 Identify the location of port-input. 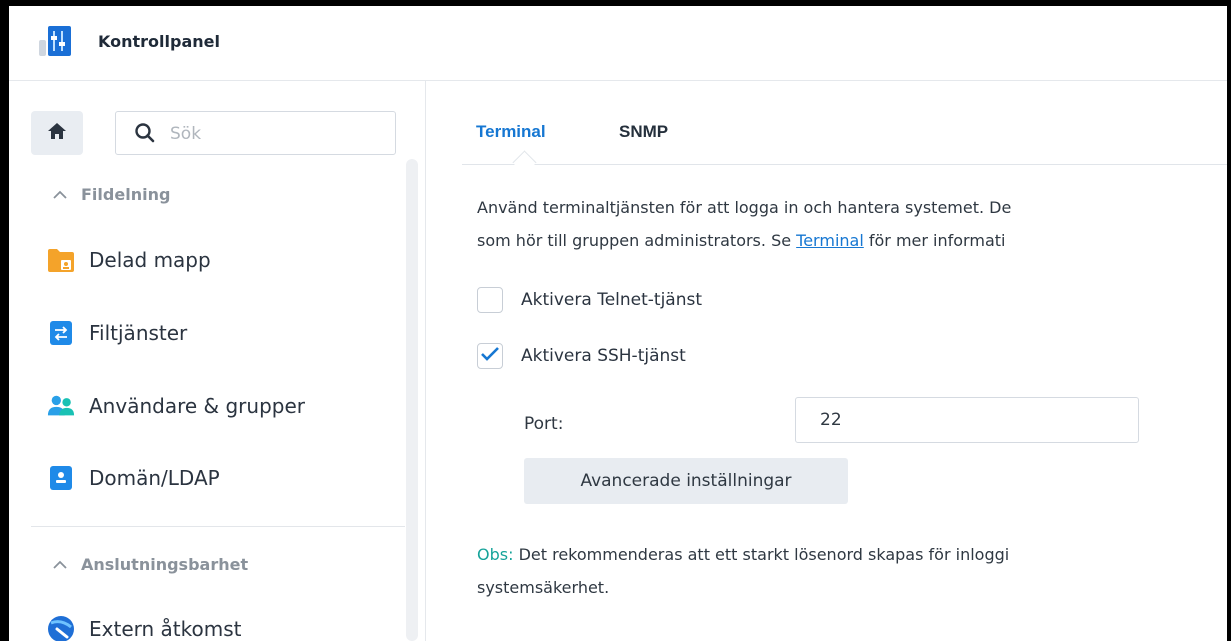
(967, 420).